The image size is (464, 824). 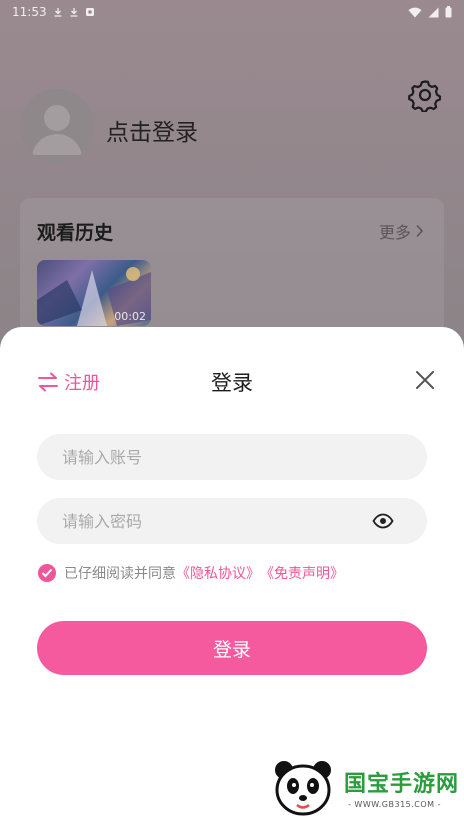 What do you see at coordinates (420, 231) in the screenshot?
I see `chevron-right-icon` at bounding box center [420, 231].